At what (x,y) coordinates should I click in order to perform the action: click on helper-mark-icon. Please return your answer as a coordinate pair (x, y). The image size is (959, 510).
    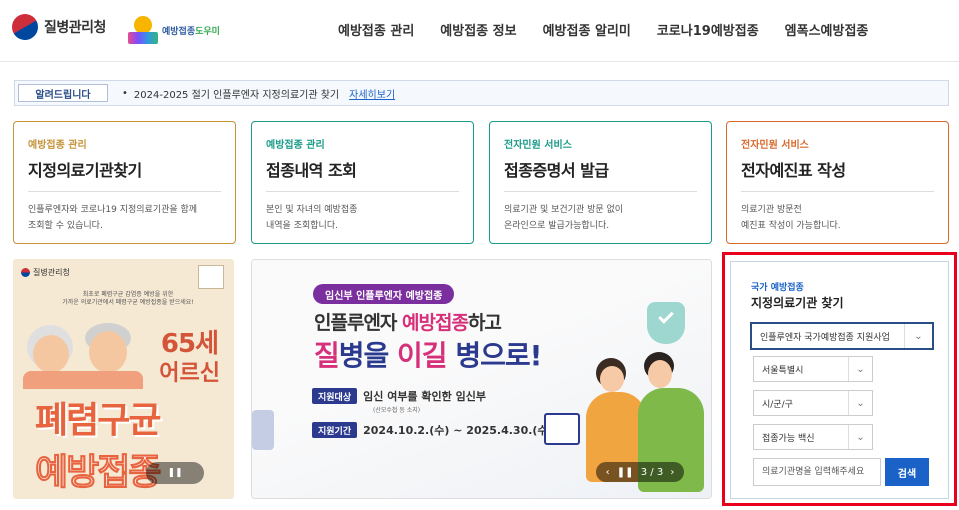
    Looking at the image, I should click on (143, 30).